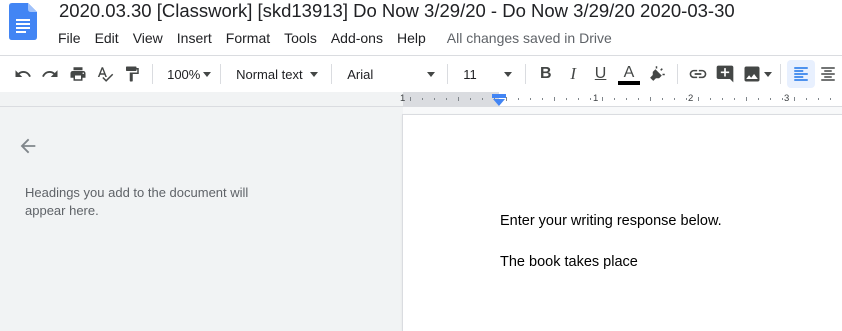 The image size is (842, 331). I want to click on align-left-icon, so click(801, 74).